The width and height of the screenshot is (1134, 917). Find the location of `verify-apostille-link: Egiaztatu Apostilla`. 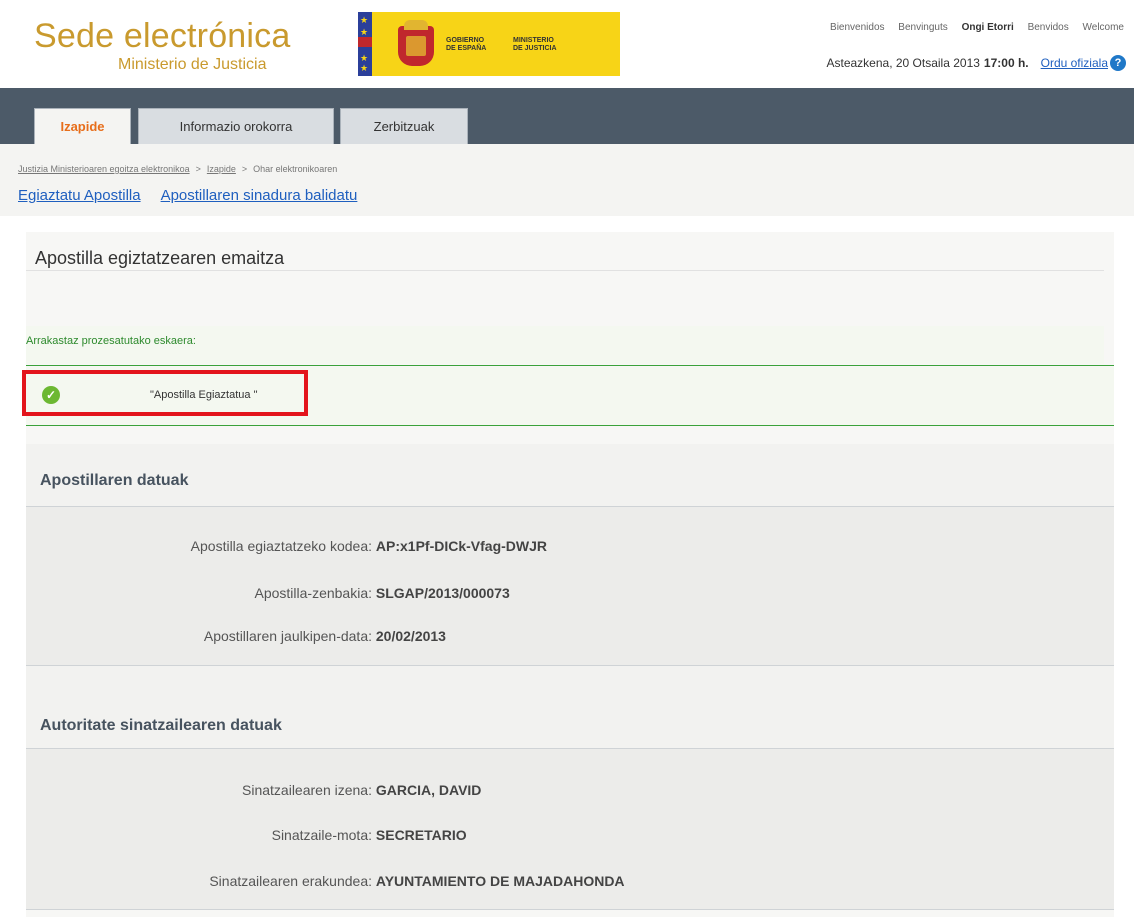

verify-apostille-link: Egiaztatu Apostilla is located at coordinates (79, 195).